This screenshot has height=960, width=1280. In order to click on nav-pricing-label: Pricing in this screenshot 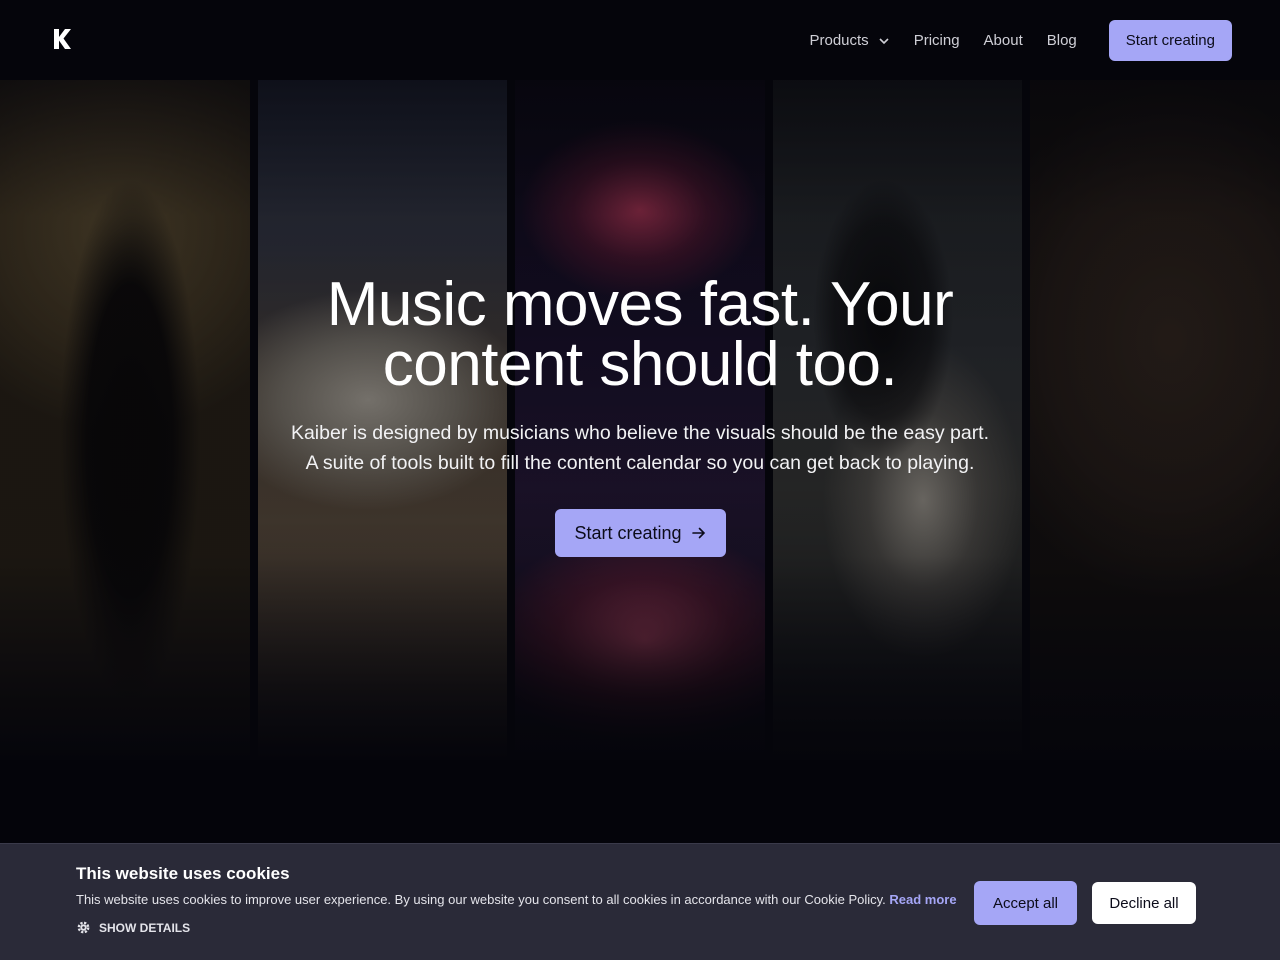, I will do `click(936, 40)`.